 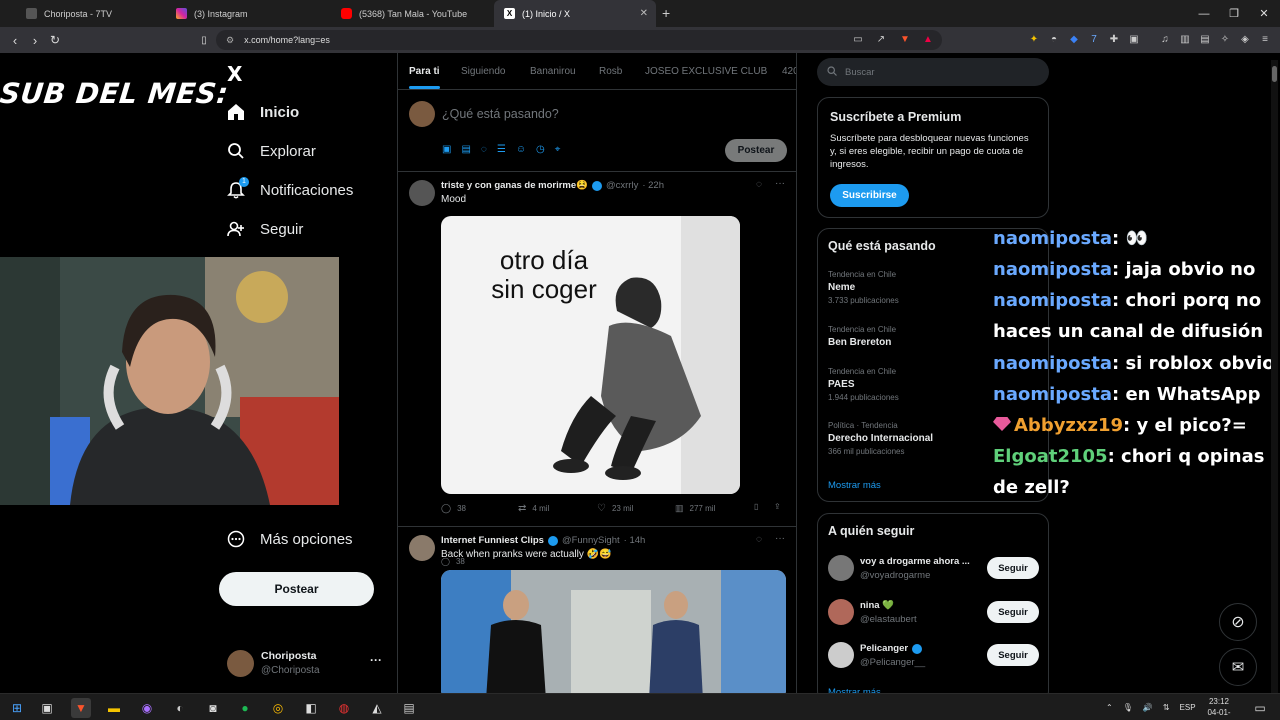 What do you see at coordinates (1265, 39) in the screenshot?
I see `menu-icon: ≡` at bounding box center [1265, 39].